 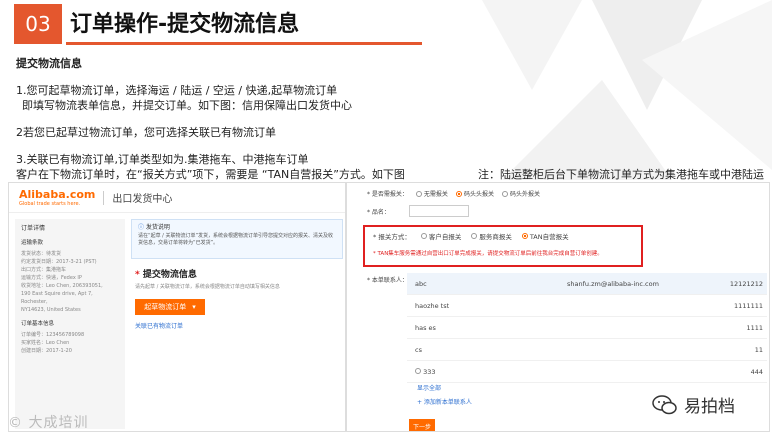 What do you see at coordinates (425, 327) in the screenshot?
I see `contact-name: has es` at bounding box center [425, 327].